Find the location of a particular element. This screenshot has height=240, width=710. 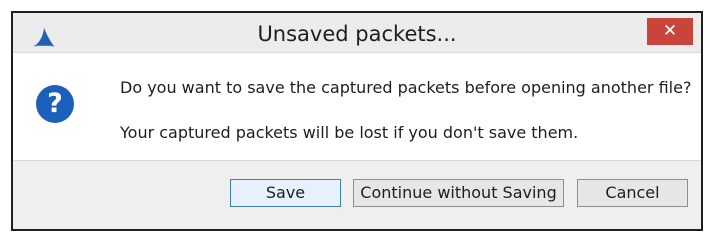

question-icon: ? is located at coordinates (55, 104).